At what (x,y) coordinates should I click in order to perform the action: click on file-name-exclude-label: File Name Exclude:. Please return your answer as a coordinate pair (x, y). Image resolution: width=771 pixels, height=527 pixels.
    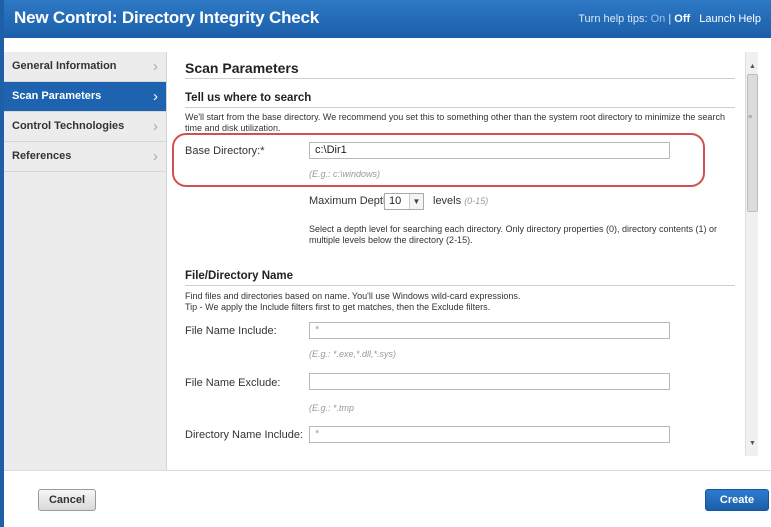
    Looking at the image, I should click on (233, 383).